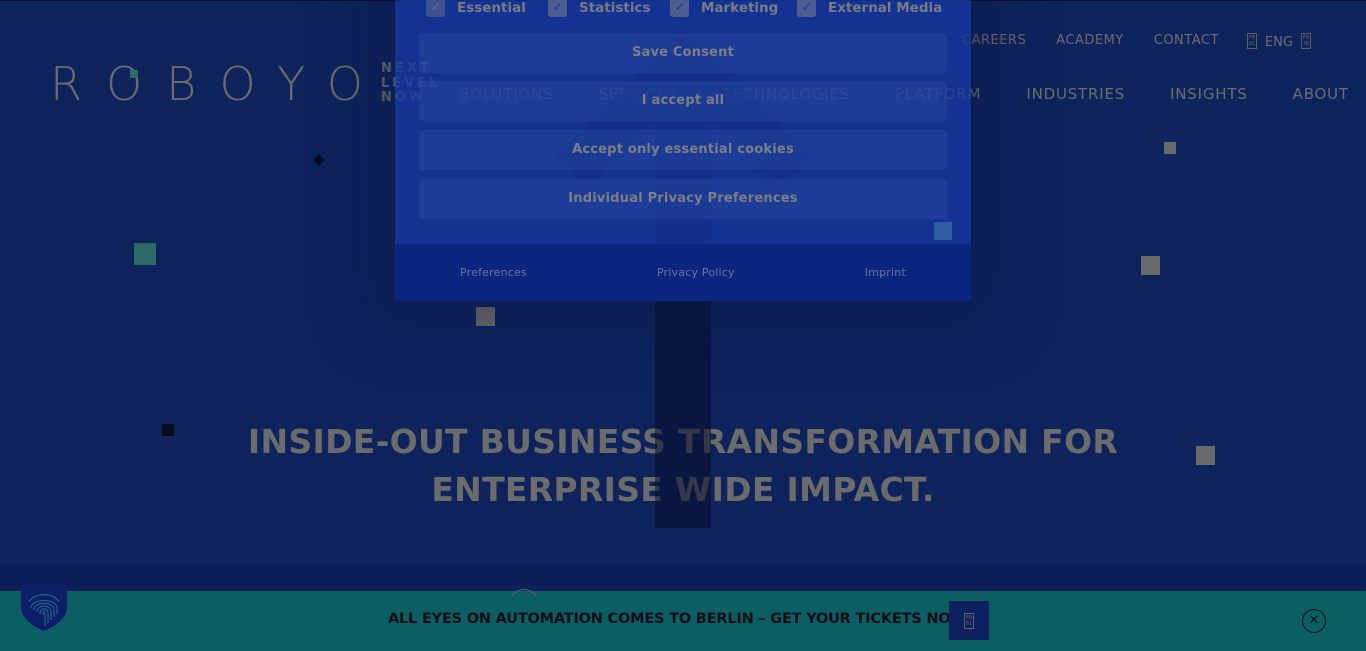  I want to click on privacy-policy-link: Privacy Policy, so click(696, 272).